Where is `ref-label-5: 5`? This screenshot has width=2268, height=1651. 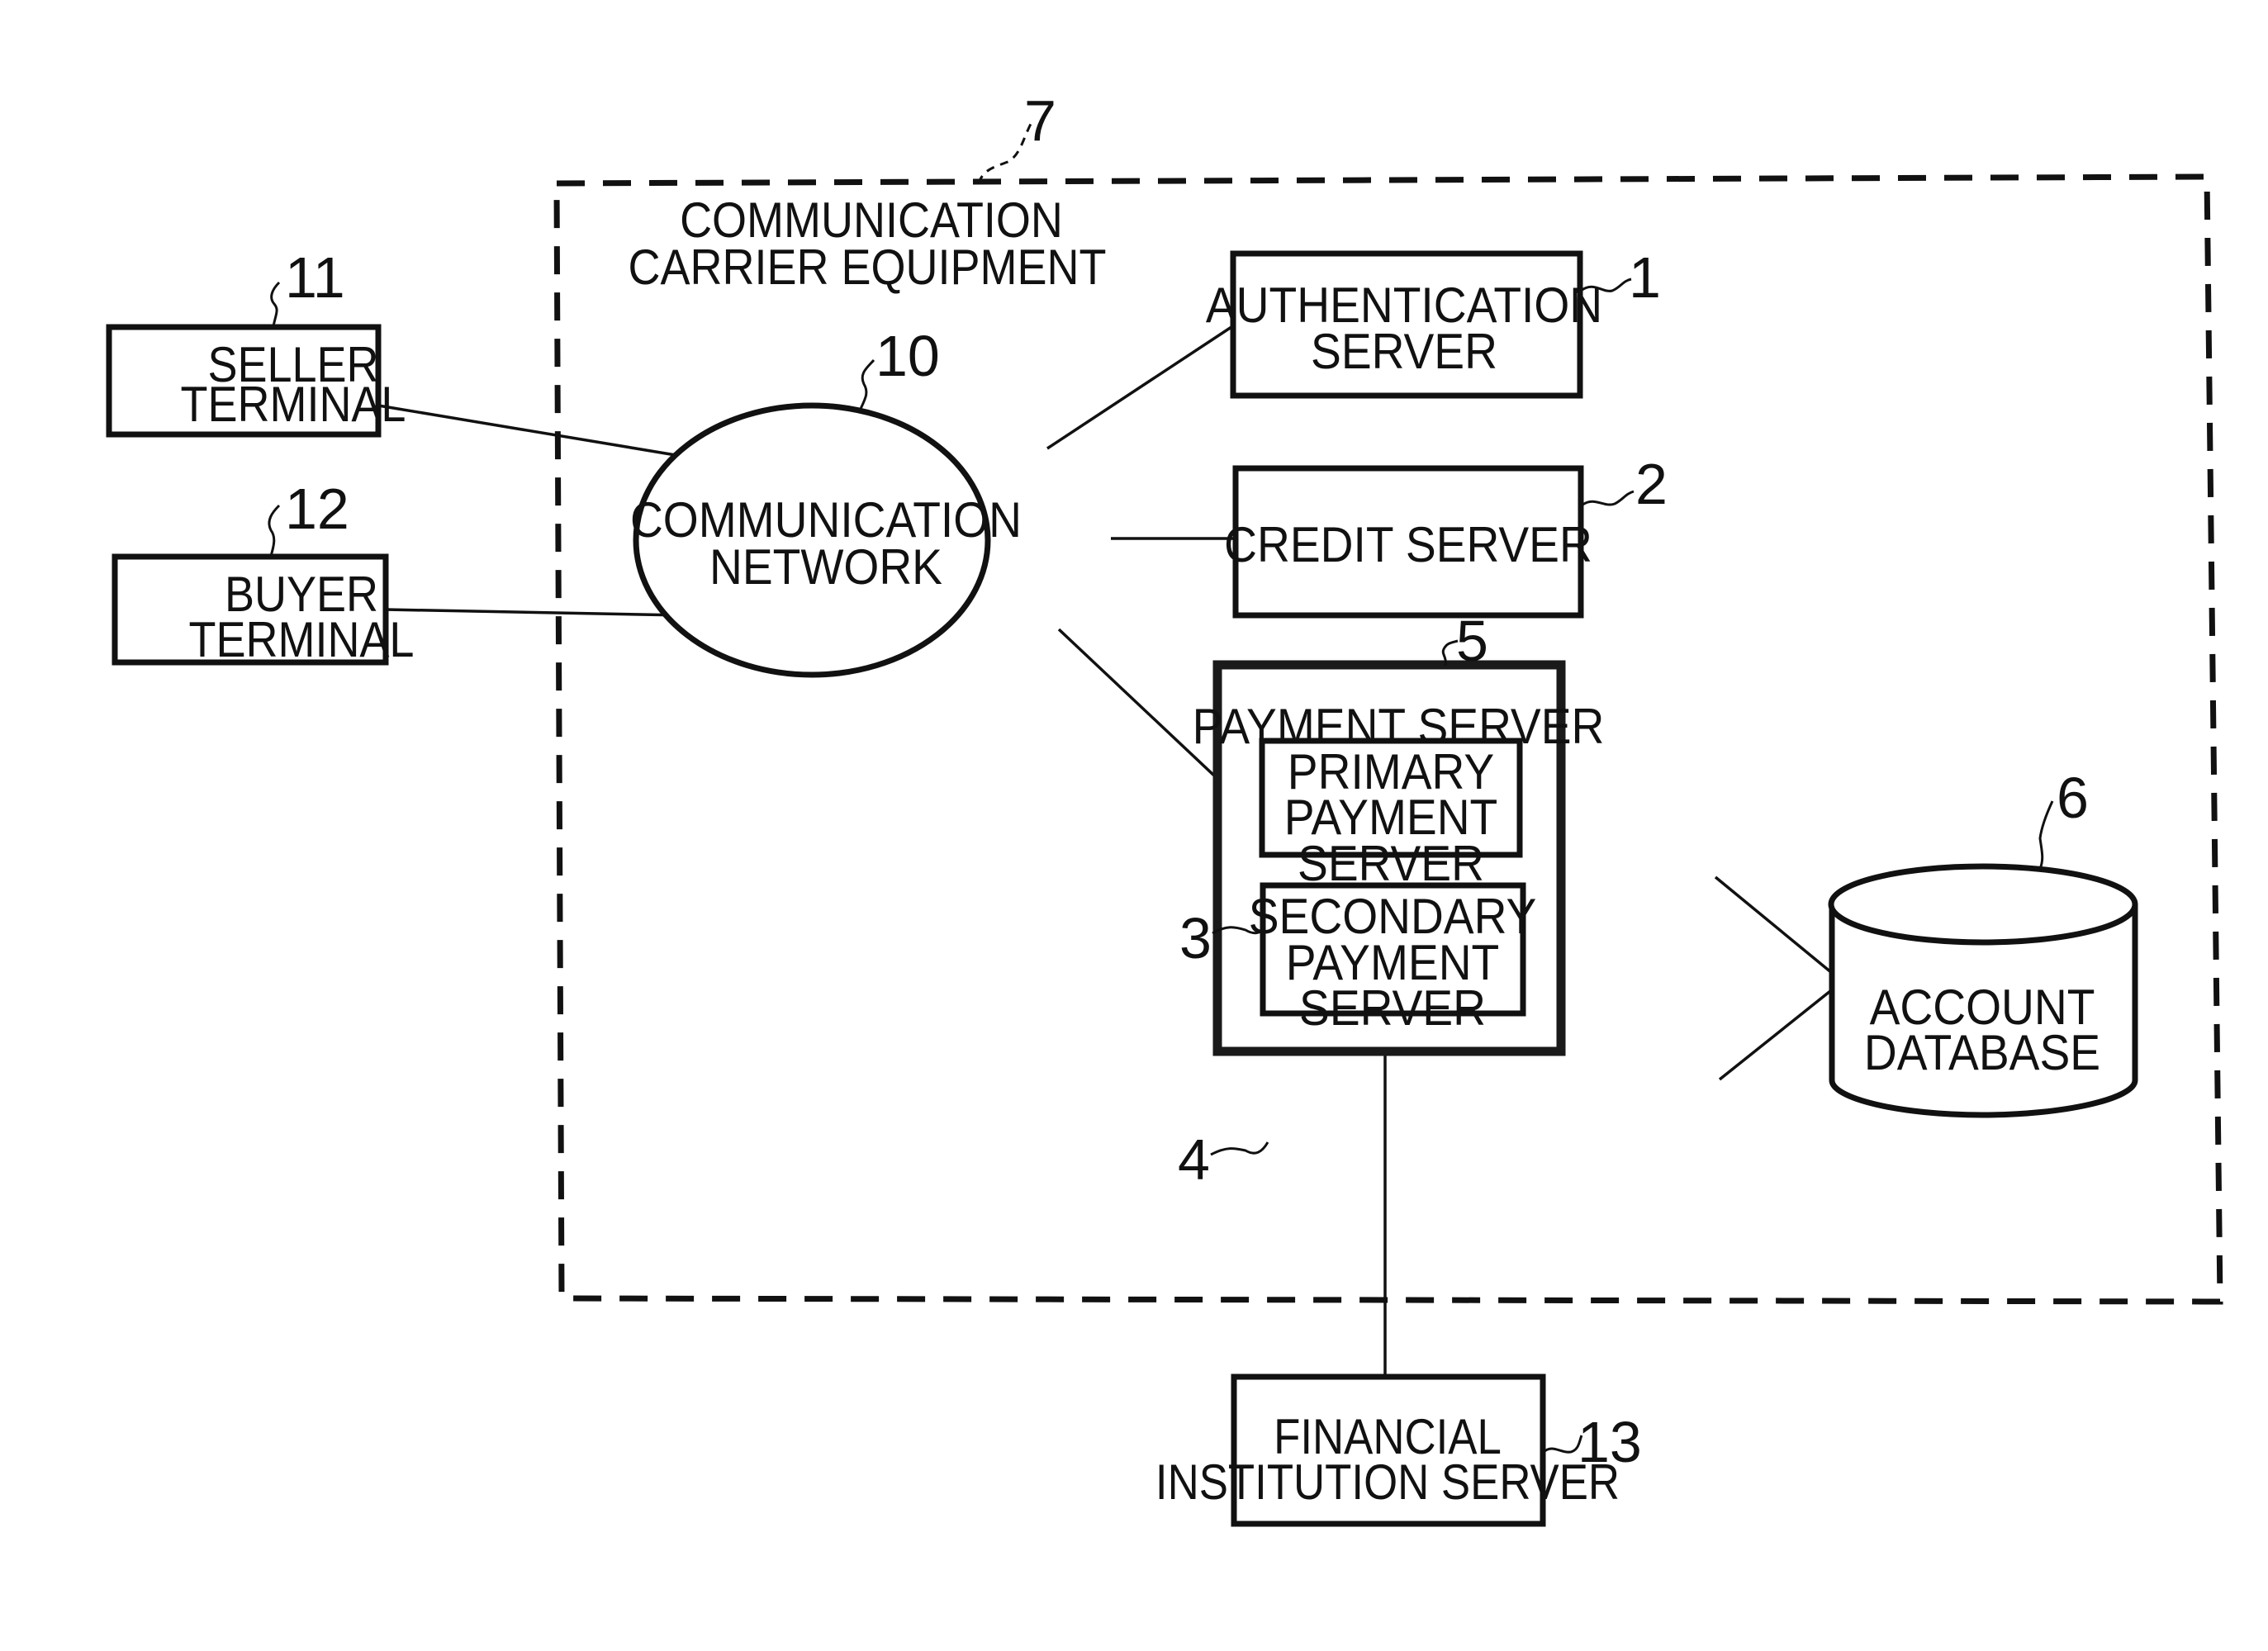 ref-label-5: 5 is located at coordinates (1472, 641).